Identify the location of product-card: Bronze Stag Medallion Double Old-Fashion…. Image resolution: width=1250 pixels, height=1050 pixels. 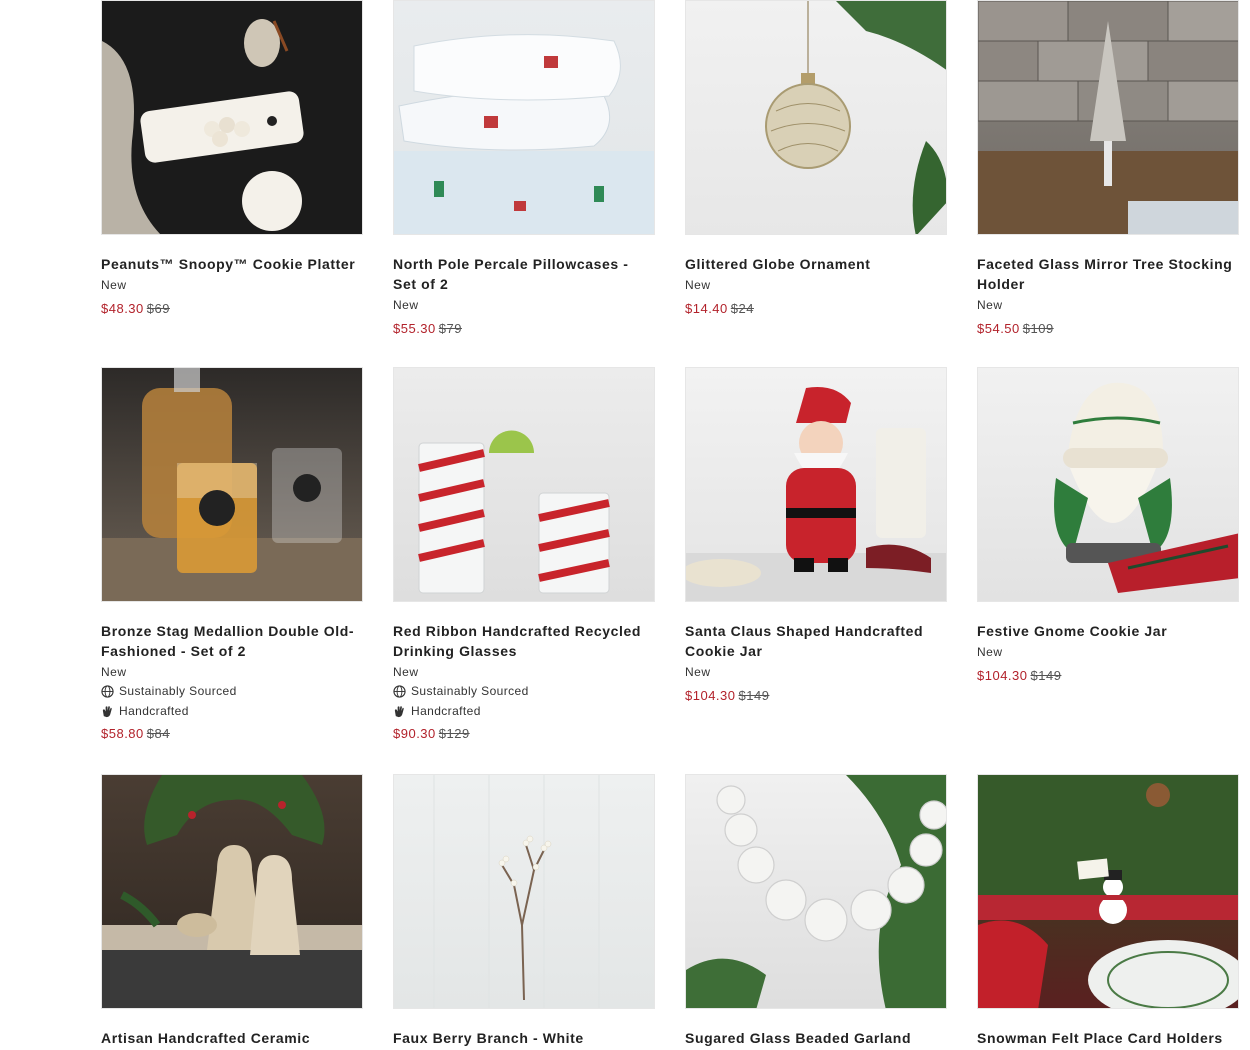
(232, 555).